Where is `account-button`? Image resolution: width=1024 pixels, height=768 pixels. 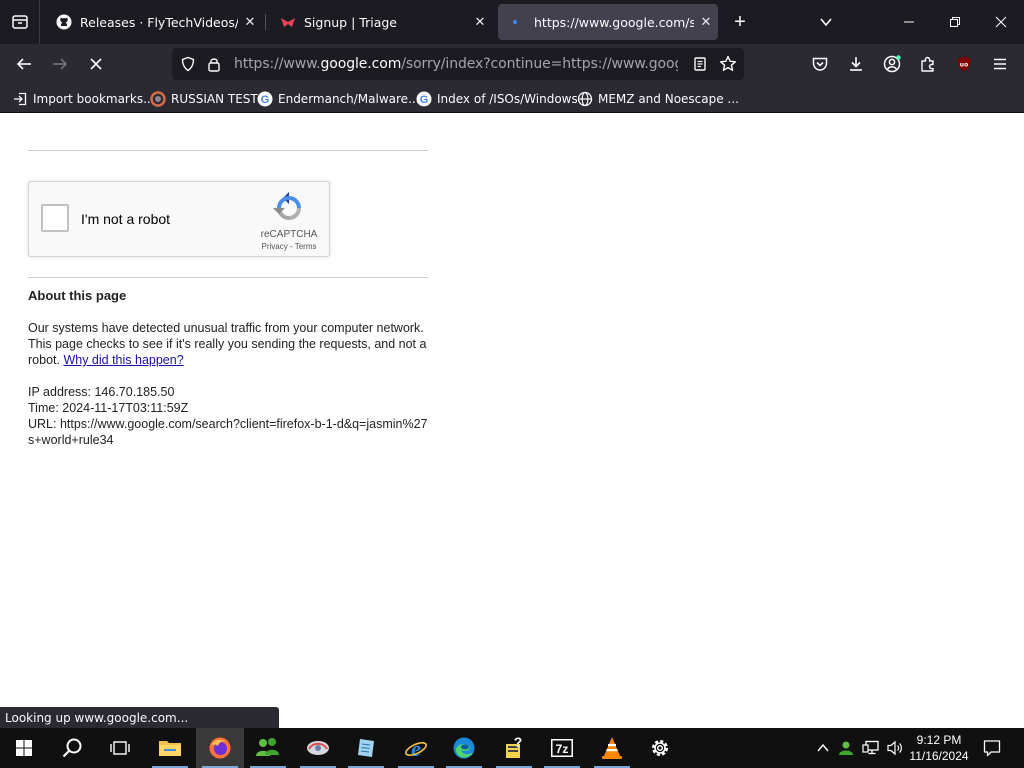 account-button is located at coordinates (892, 64).